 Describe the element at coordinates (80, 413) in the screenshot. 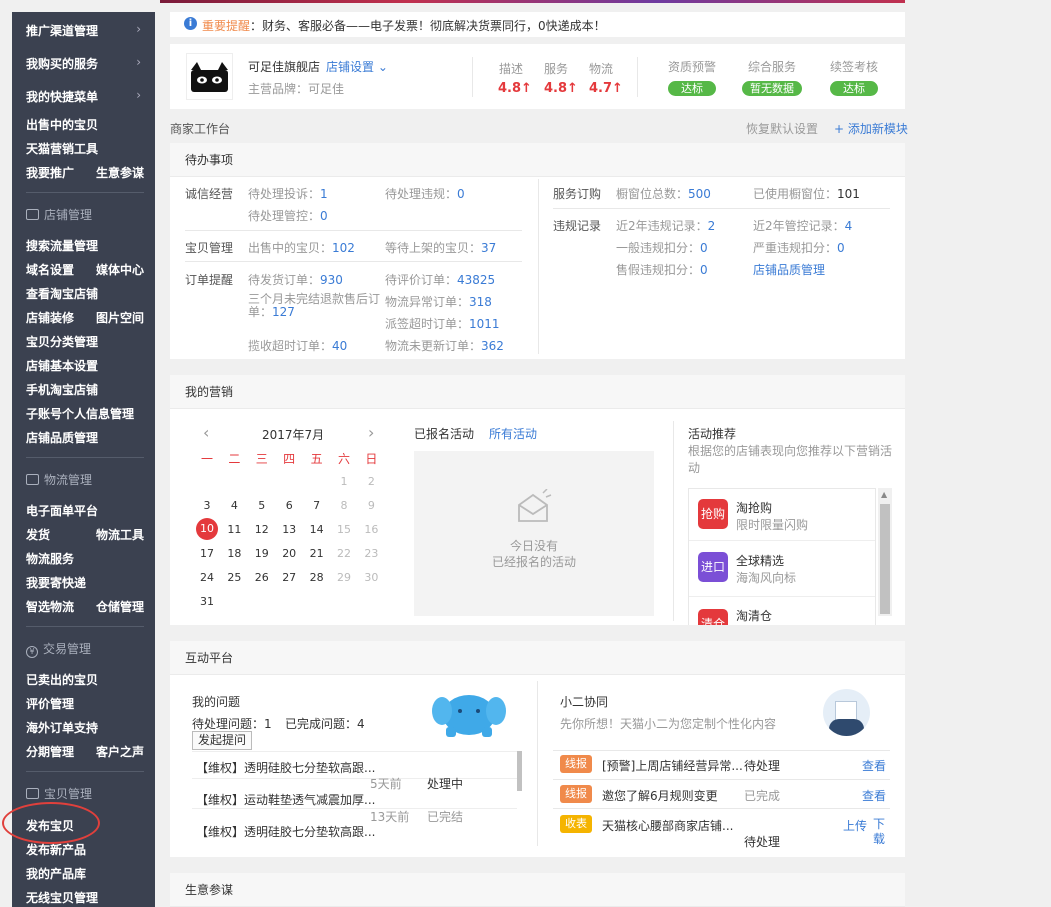

I see `sidebar-item-subaccount: 子账号个人信息管理` at that location.